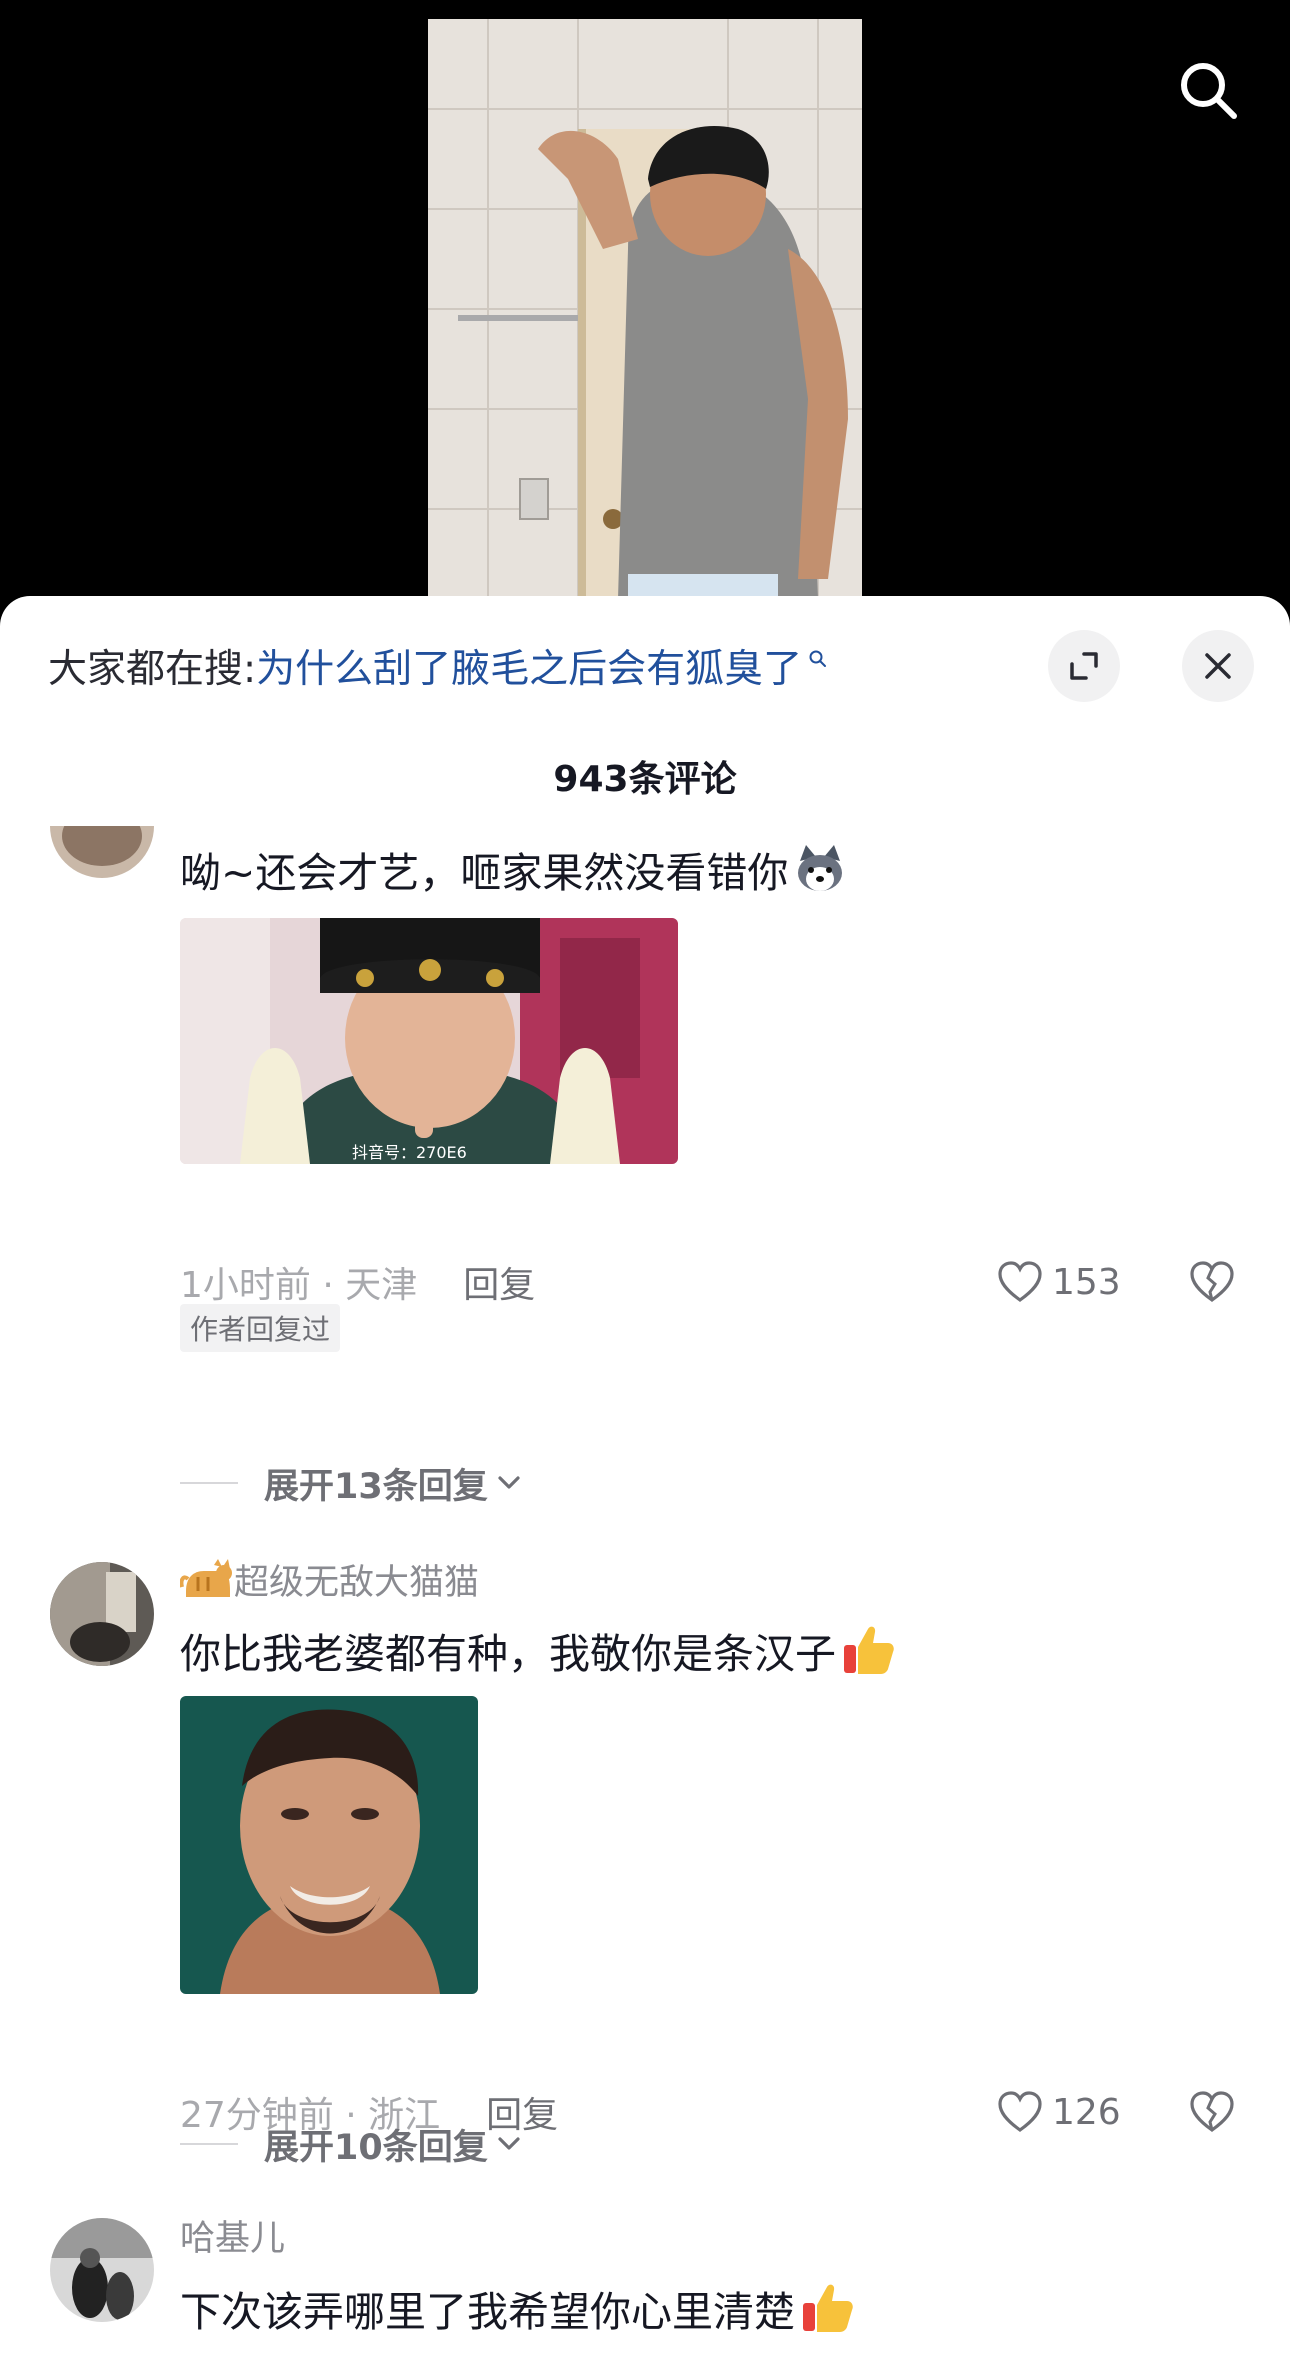  What do you see at coordinates (499, 1282) in the screenshot?
I see `reply-button: 回复` at bounding box center [499, 1282].